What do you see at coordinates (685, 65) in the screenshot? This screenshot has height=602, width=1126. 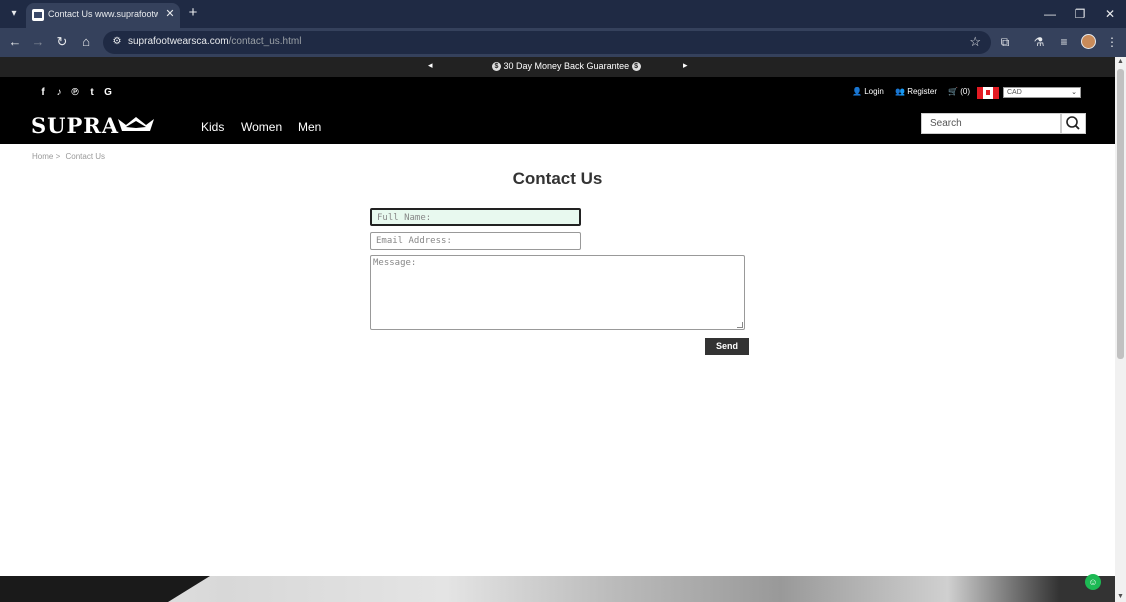 I see `promo-next-icon: ▸` at bounding box center [685, 65].